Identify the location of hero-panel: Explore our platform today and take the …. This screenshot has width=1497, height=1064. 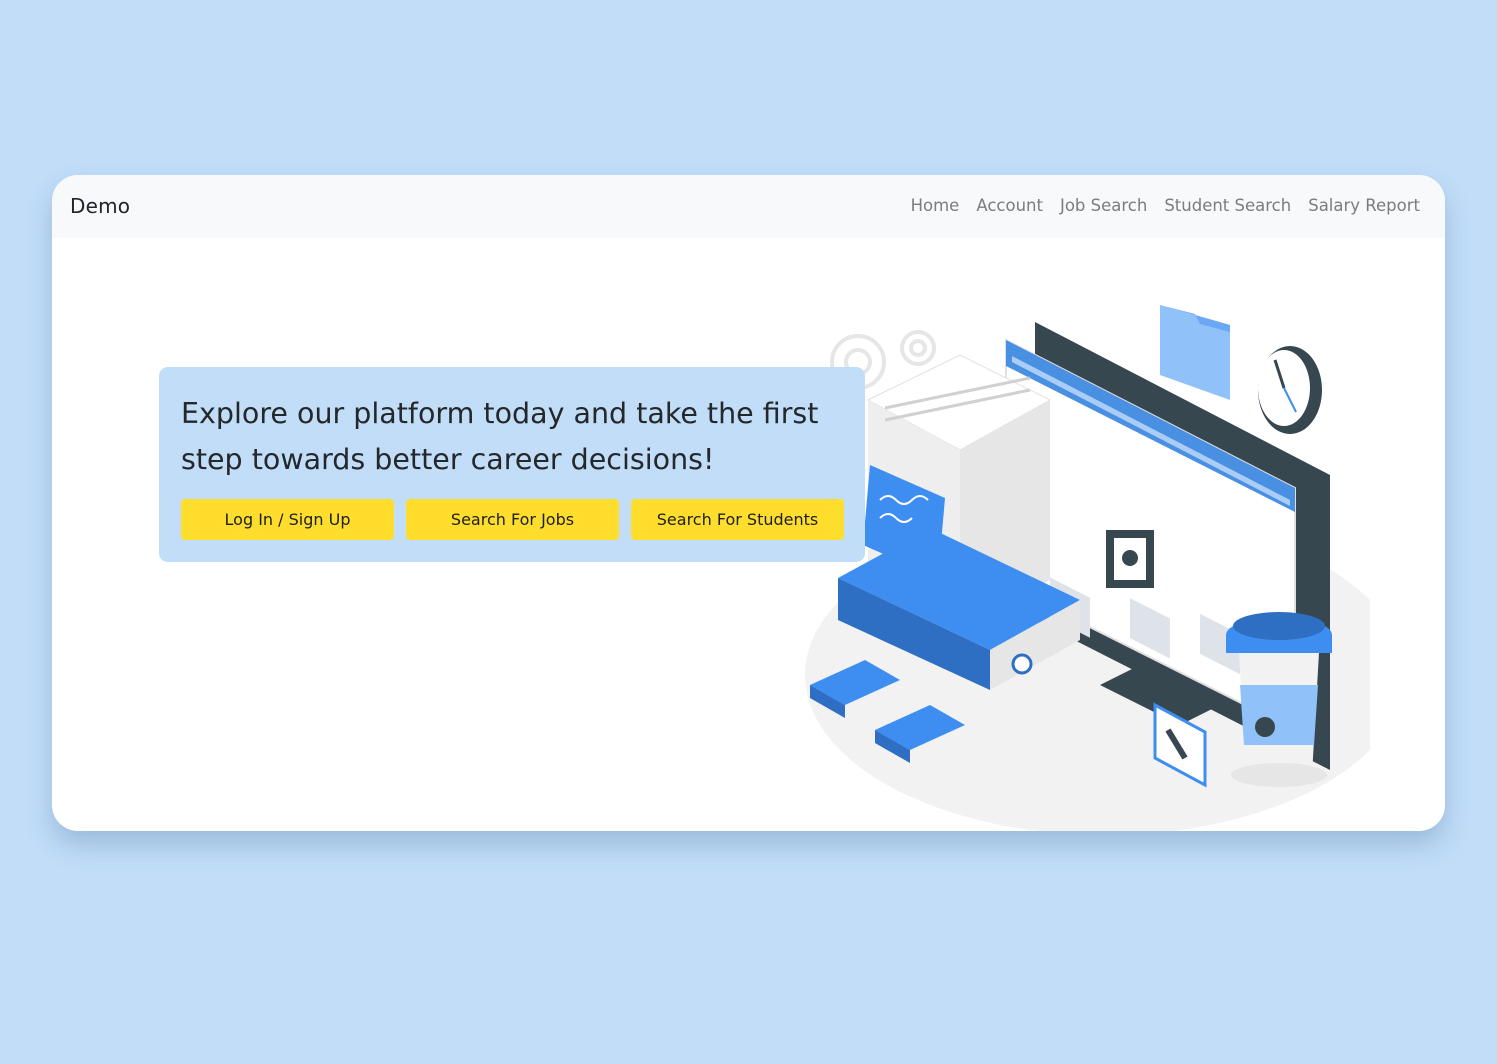
(512, 464).